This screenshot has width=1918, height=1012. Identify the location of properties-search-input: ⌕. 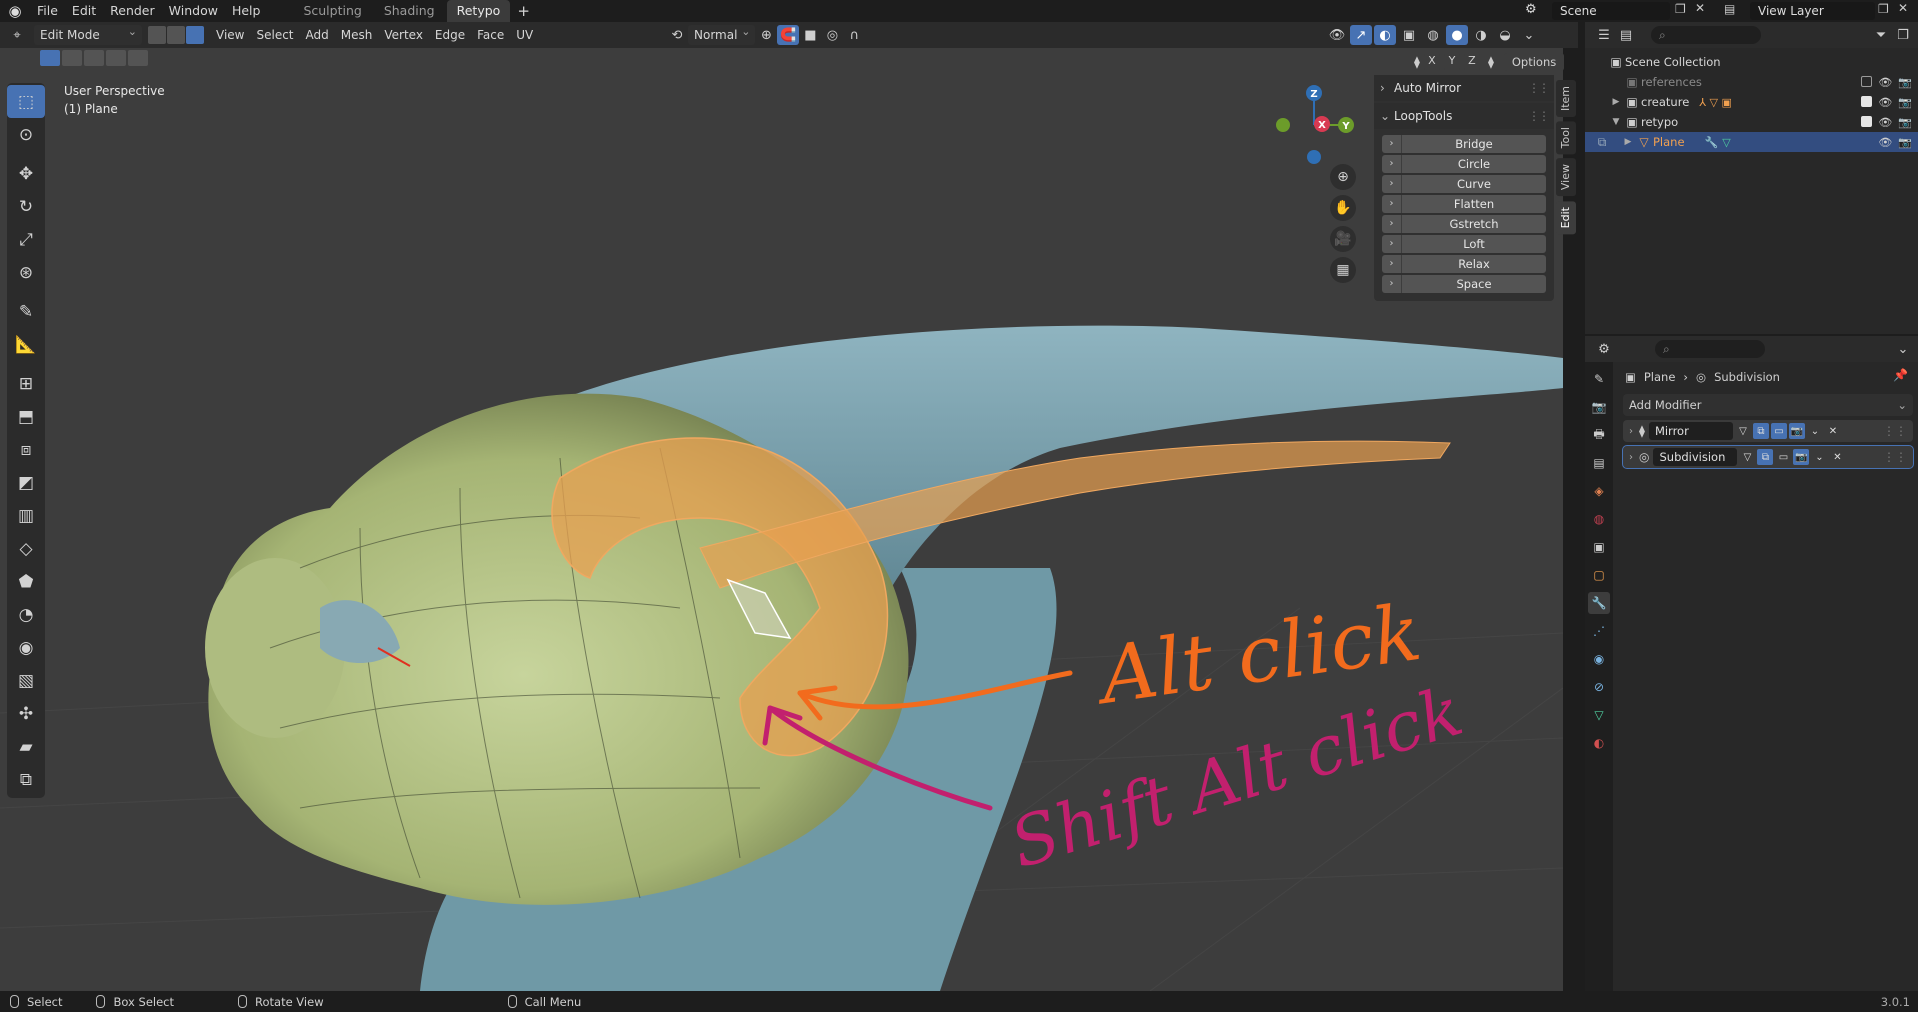
(1710, 349).